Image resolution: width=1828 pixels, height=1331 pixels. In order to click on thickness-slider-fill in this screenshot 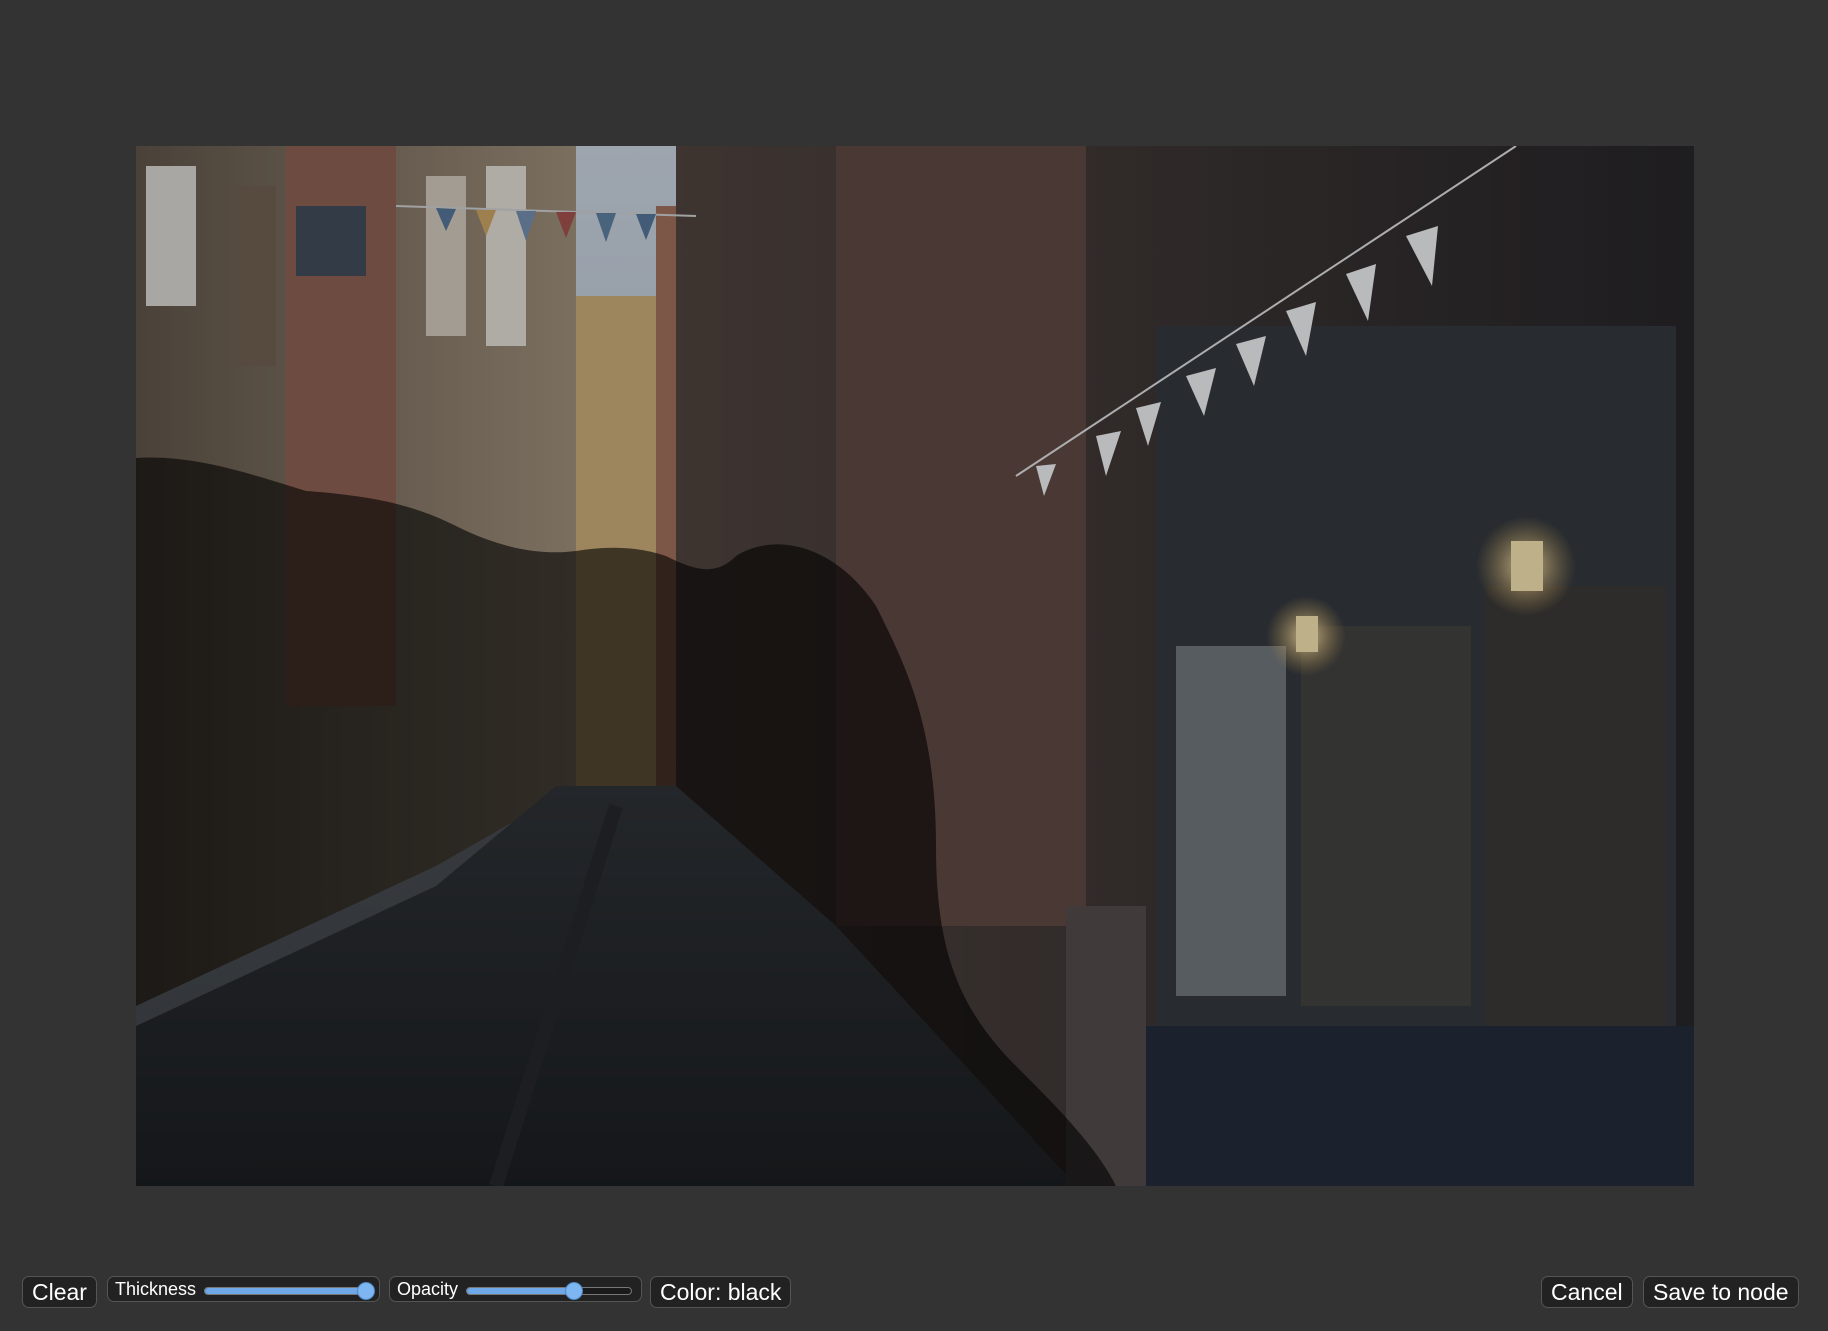, I will do `click(285, 1291)`.